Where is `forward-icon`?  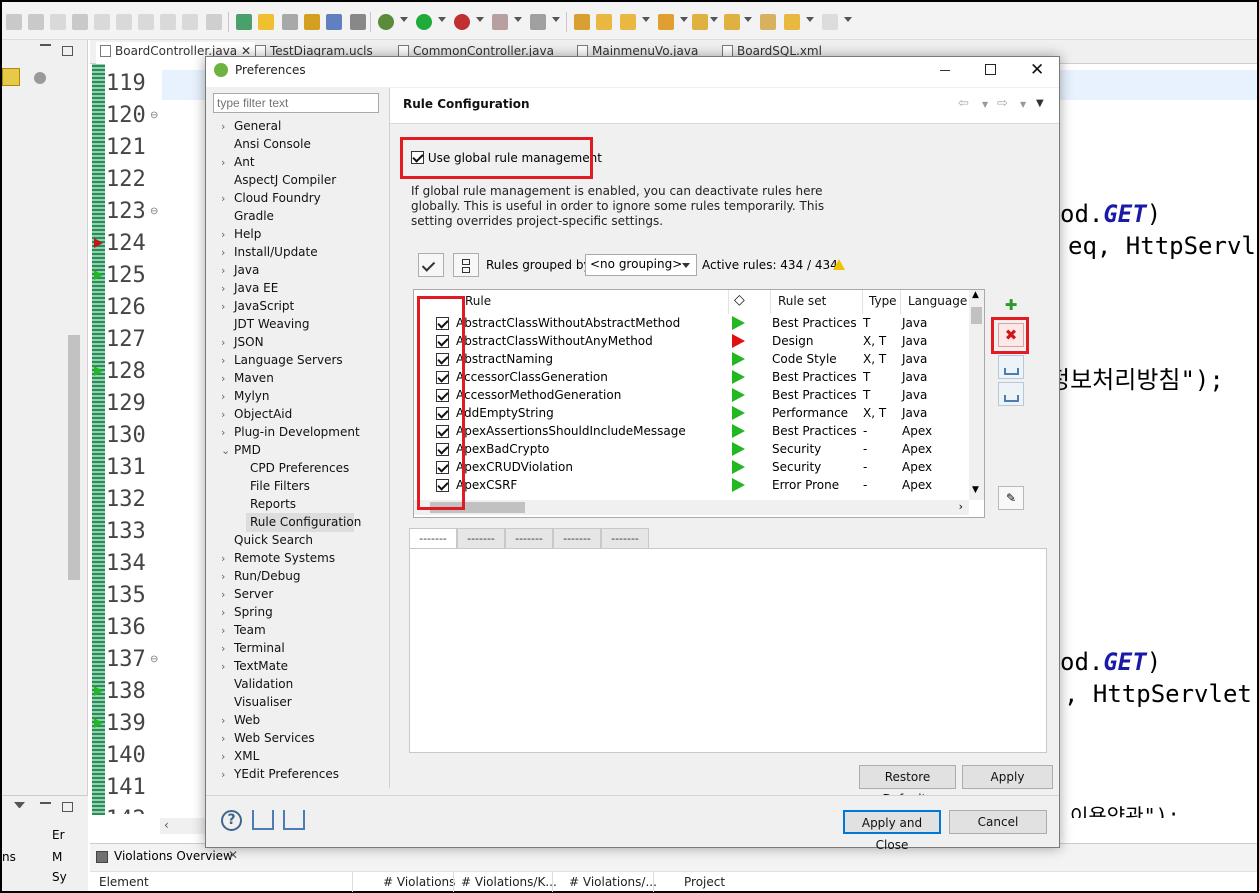 forward-icon is located at coordinates (830, 22).